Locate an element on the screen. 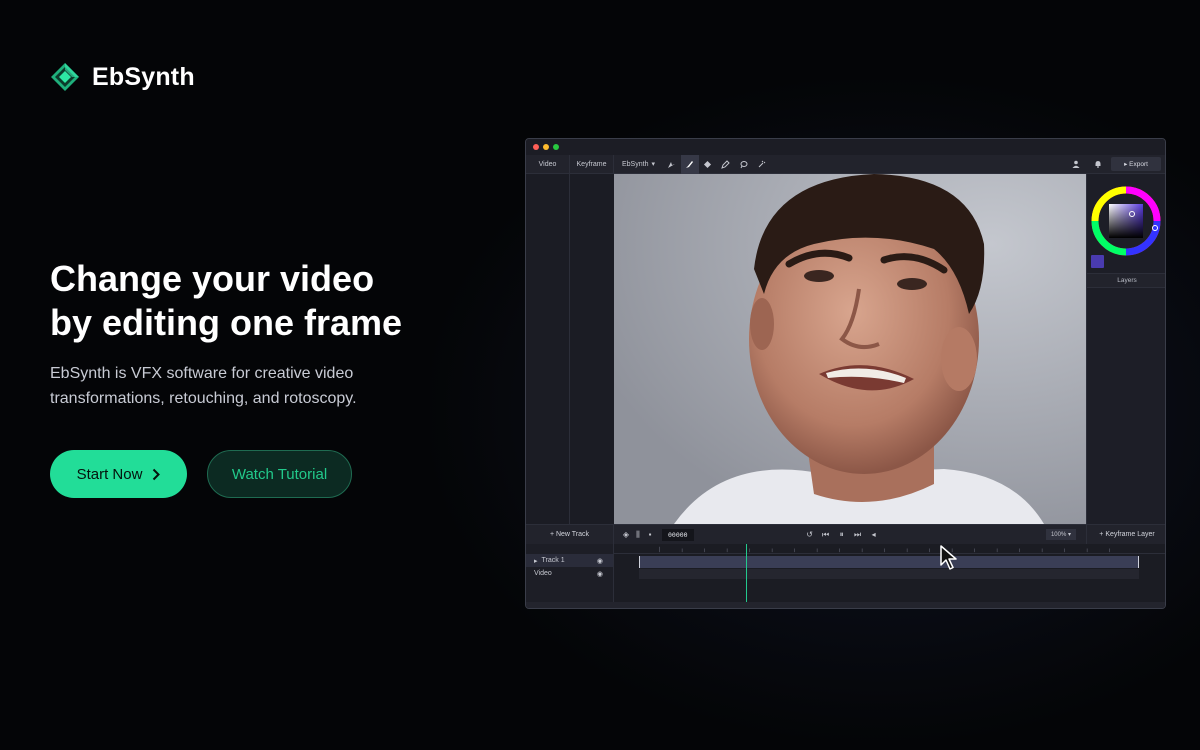 Image resolution: width=1200 pixels, height=750 pixels. timeline: ▸ Track 1 ◉ Video ◉ is located at coordinates (846, 576).